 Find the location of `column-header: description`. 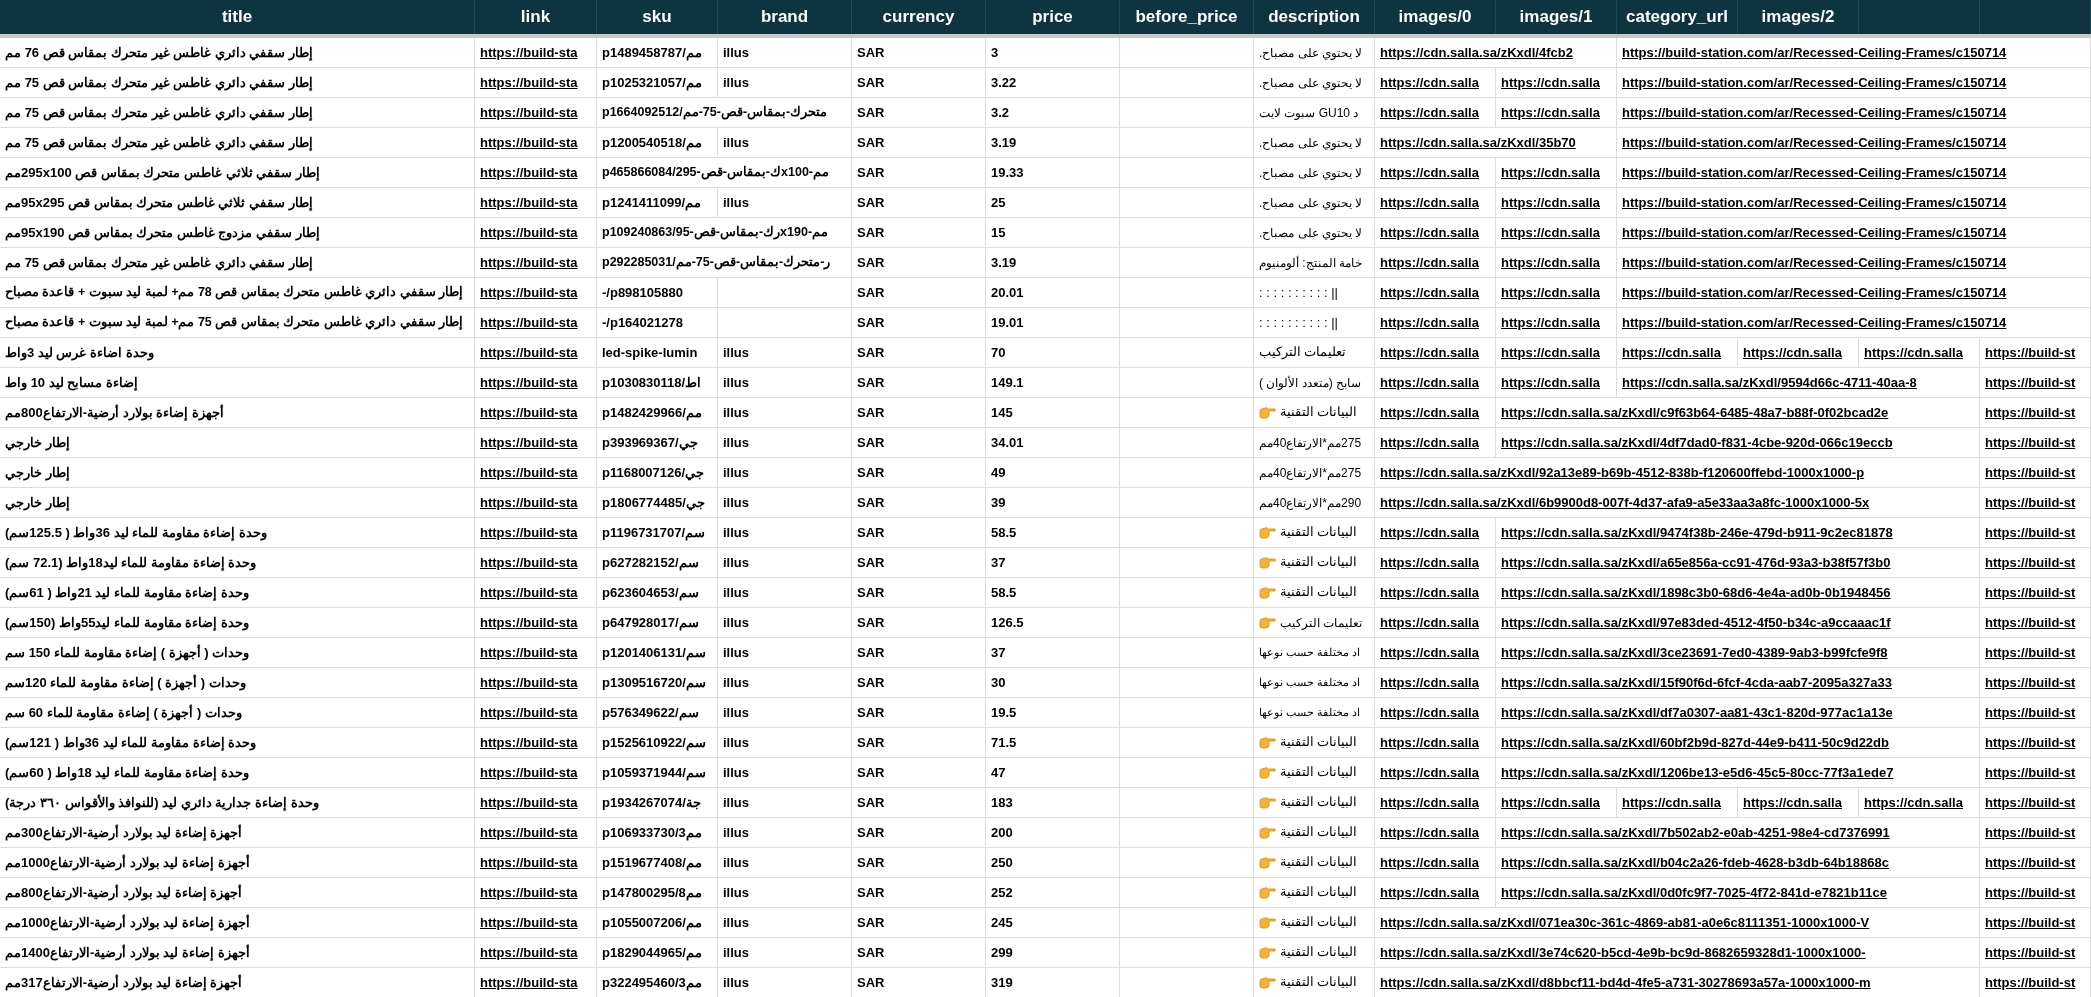

column-header: description is located at coordinates (1314, 17).